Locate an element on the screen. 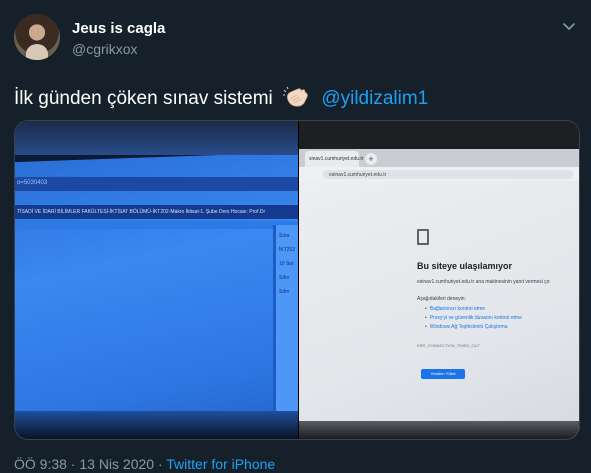 This screenshot has width=591, height=473. tweet-body: İlk günden çöken sınav sistemi is located at coordinates (143, 98).